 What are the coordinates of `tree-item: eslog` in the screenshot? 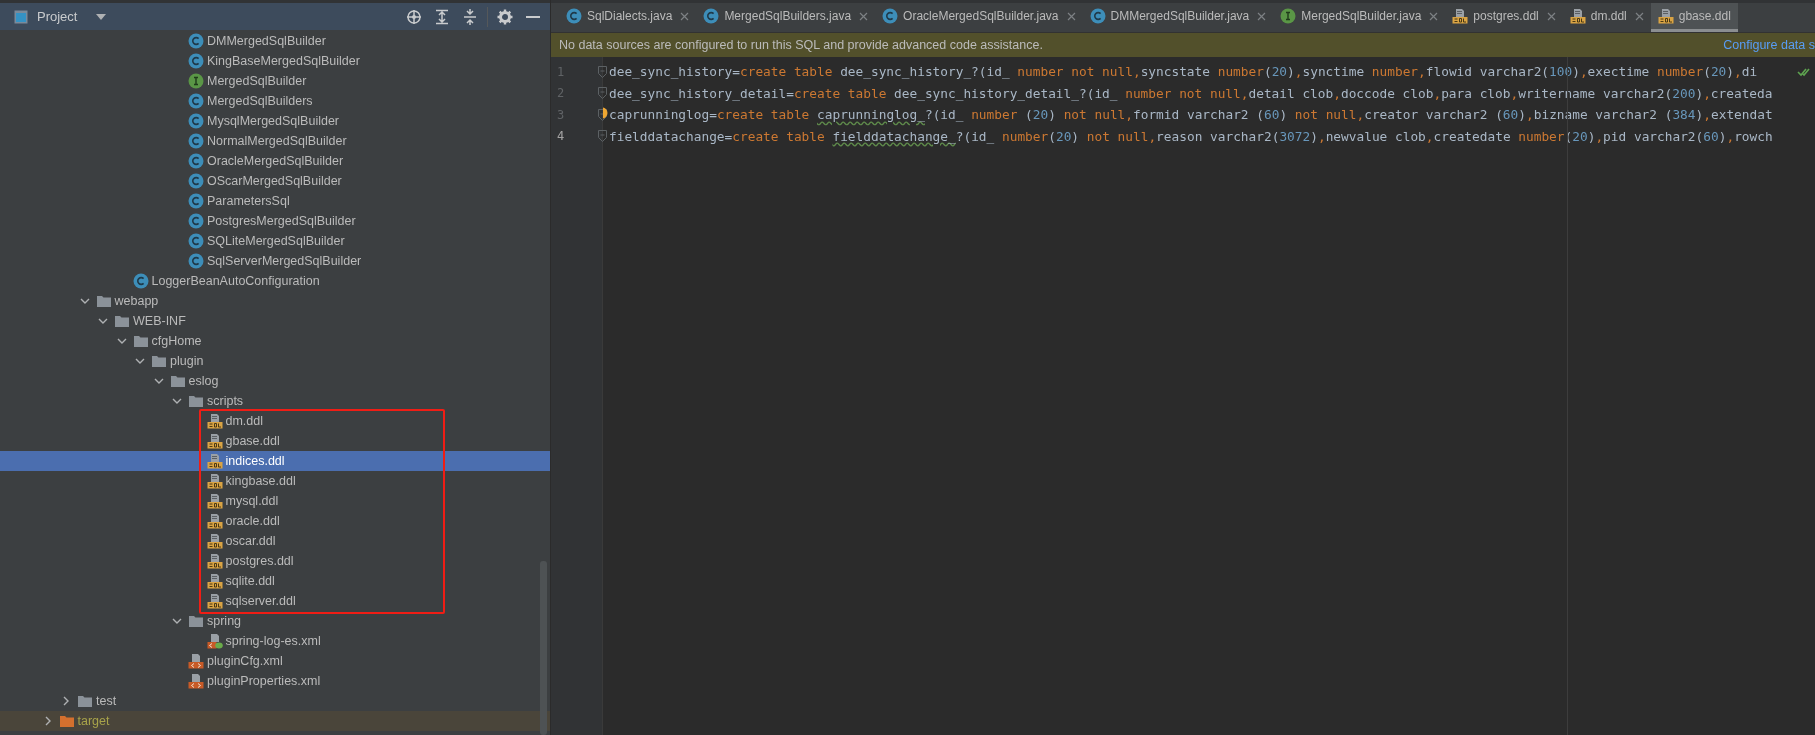 It's located at (275, 381).